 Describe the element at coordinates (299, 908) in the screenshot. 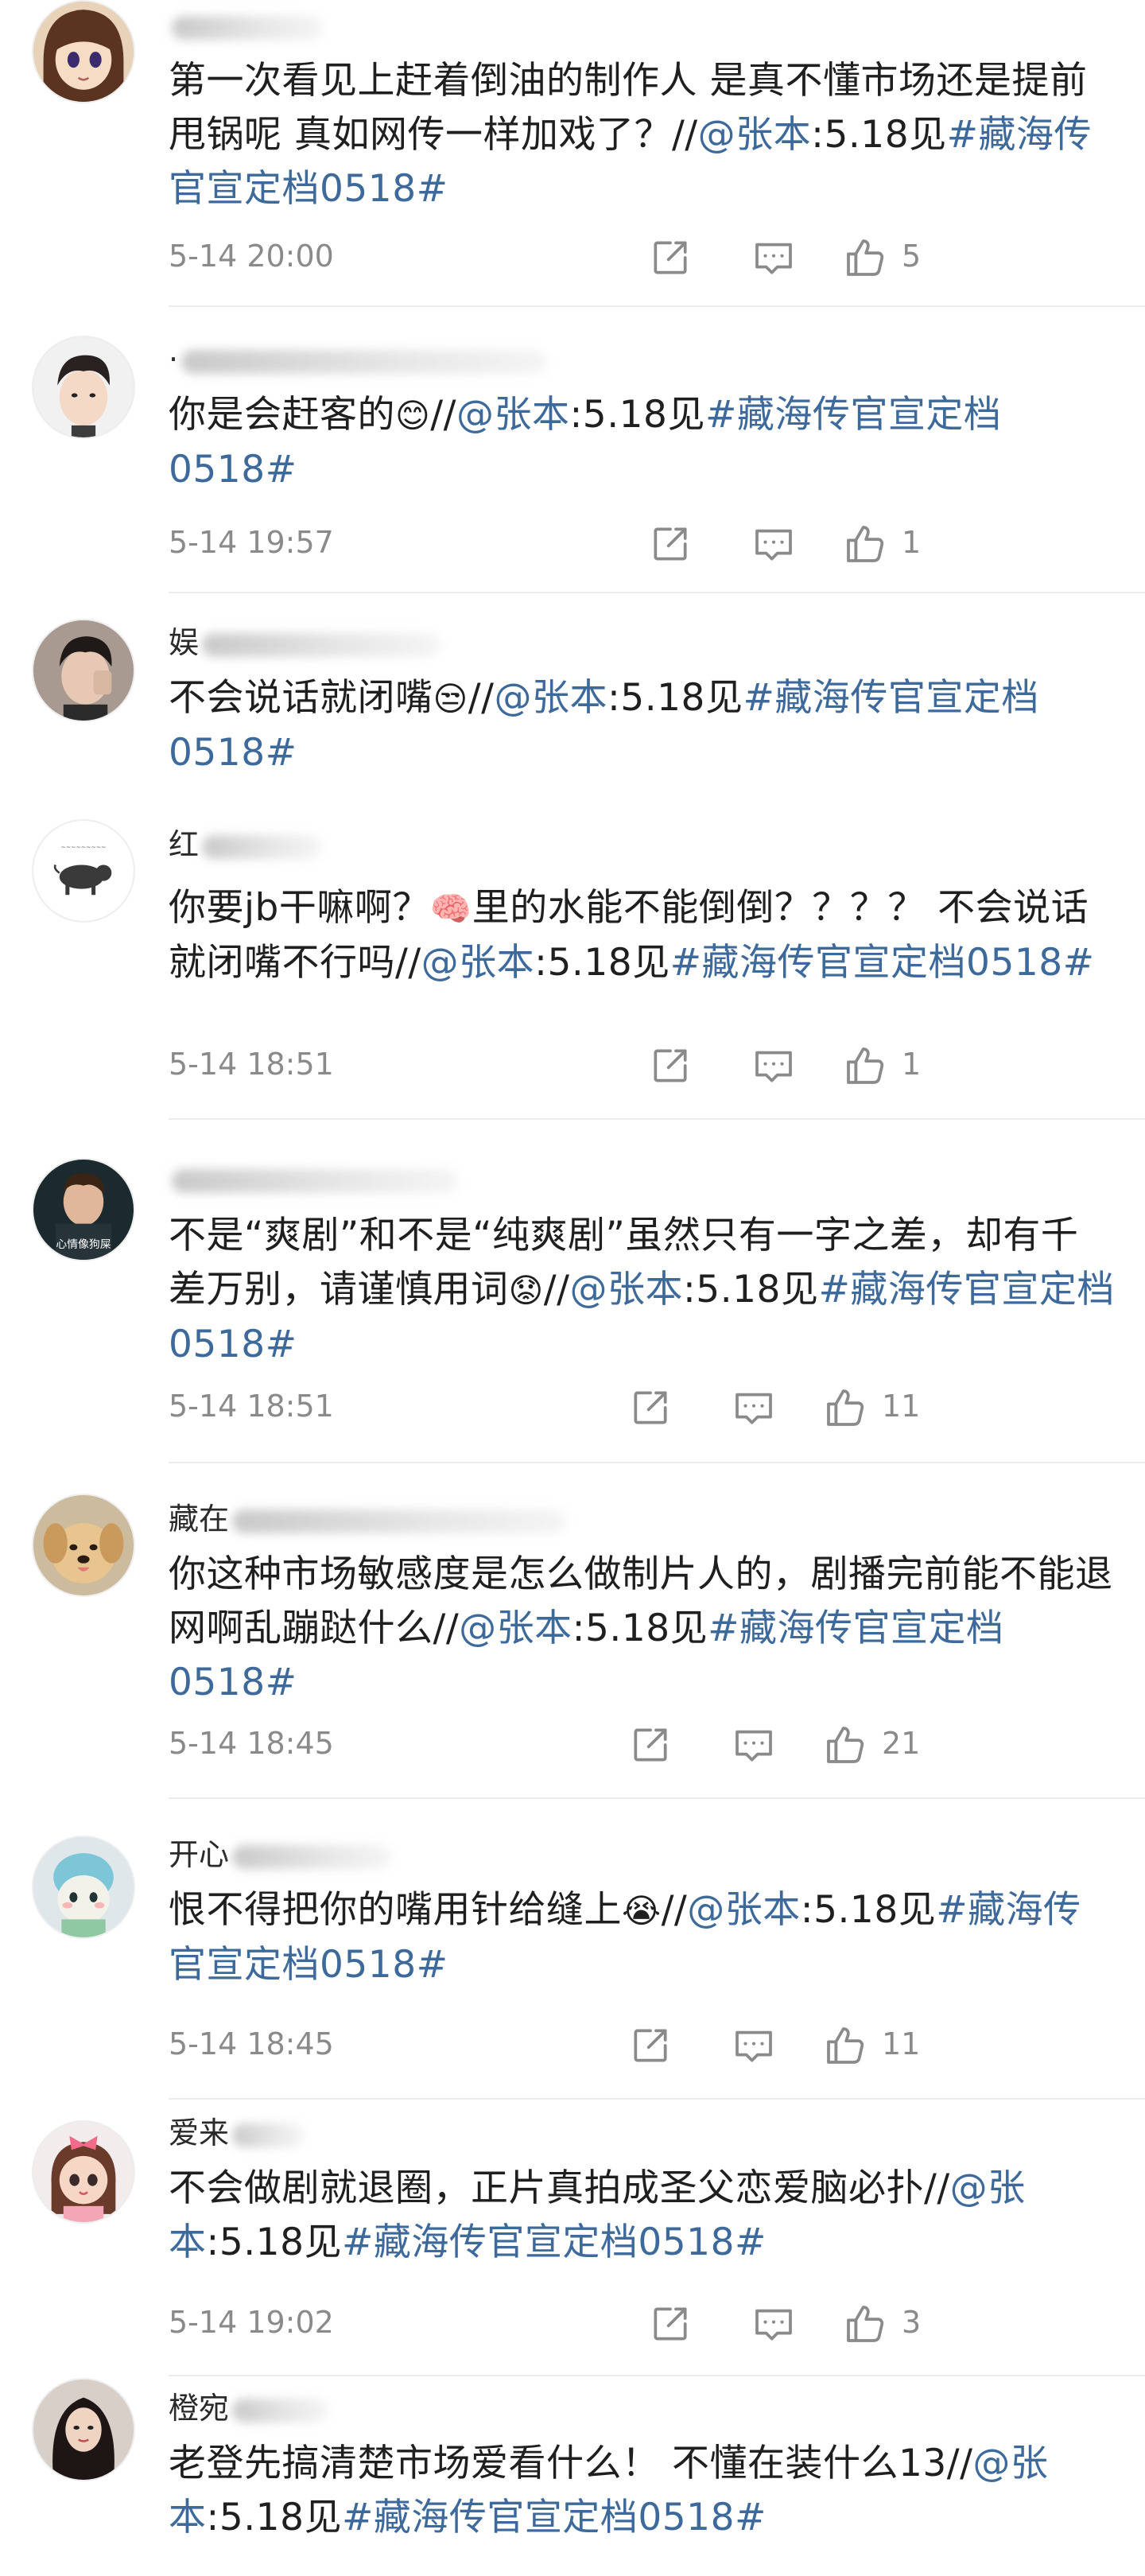

I see `comment-text-segment: 你要jb干嘛啊？` at that location.